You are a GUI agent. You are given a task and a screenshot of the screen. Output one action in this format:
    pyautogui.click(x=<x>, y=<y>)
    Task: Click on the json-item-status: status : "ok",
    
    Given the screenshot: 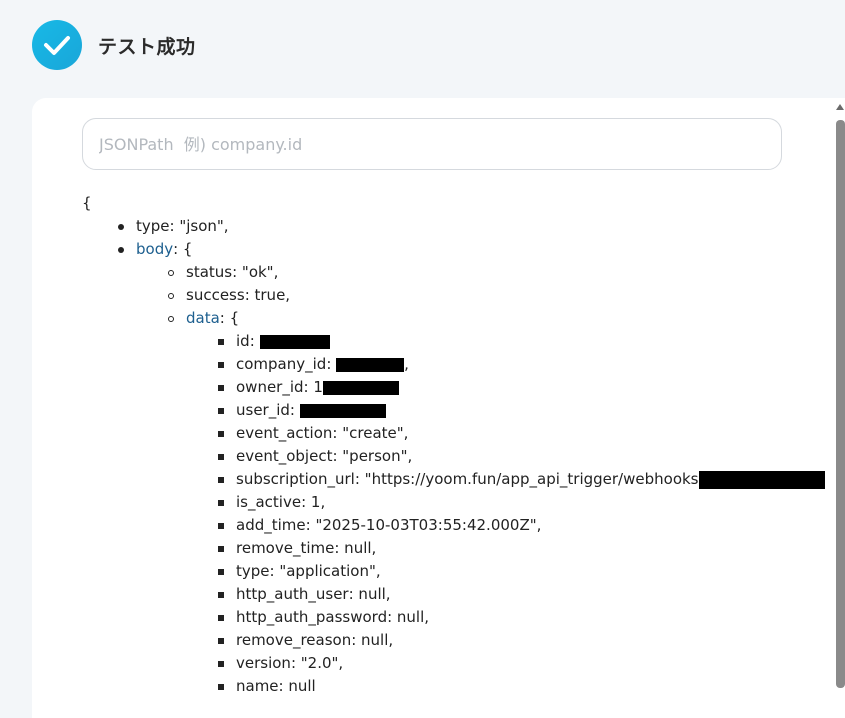 What is the action you would take?
    pyautogui.click(x=453, y=272)
    